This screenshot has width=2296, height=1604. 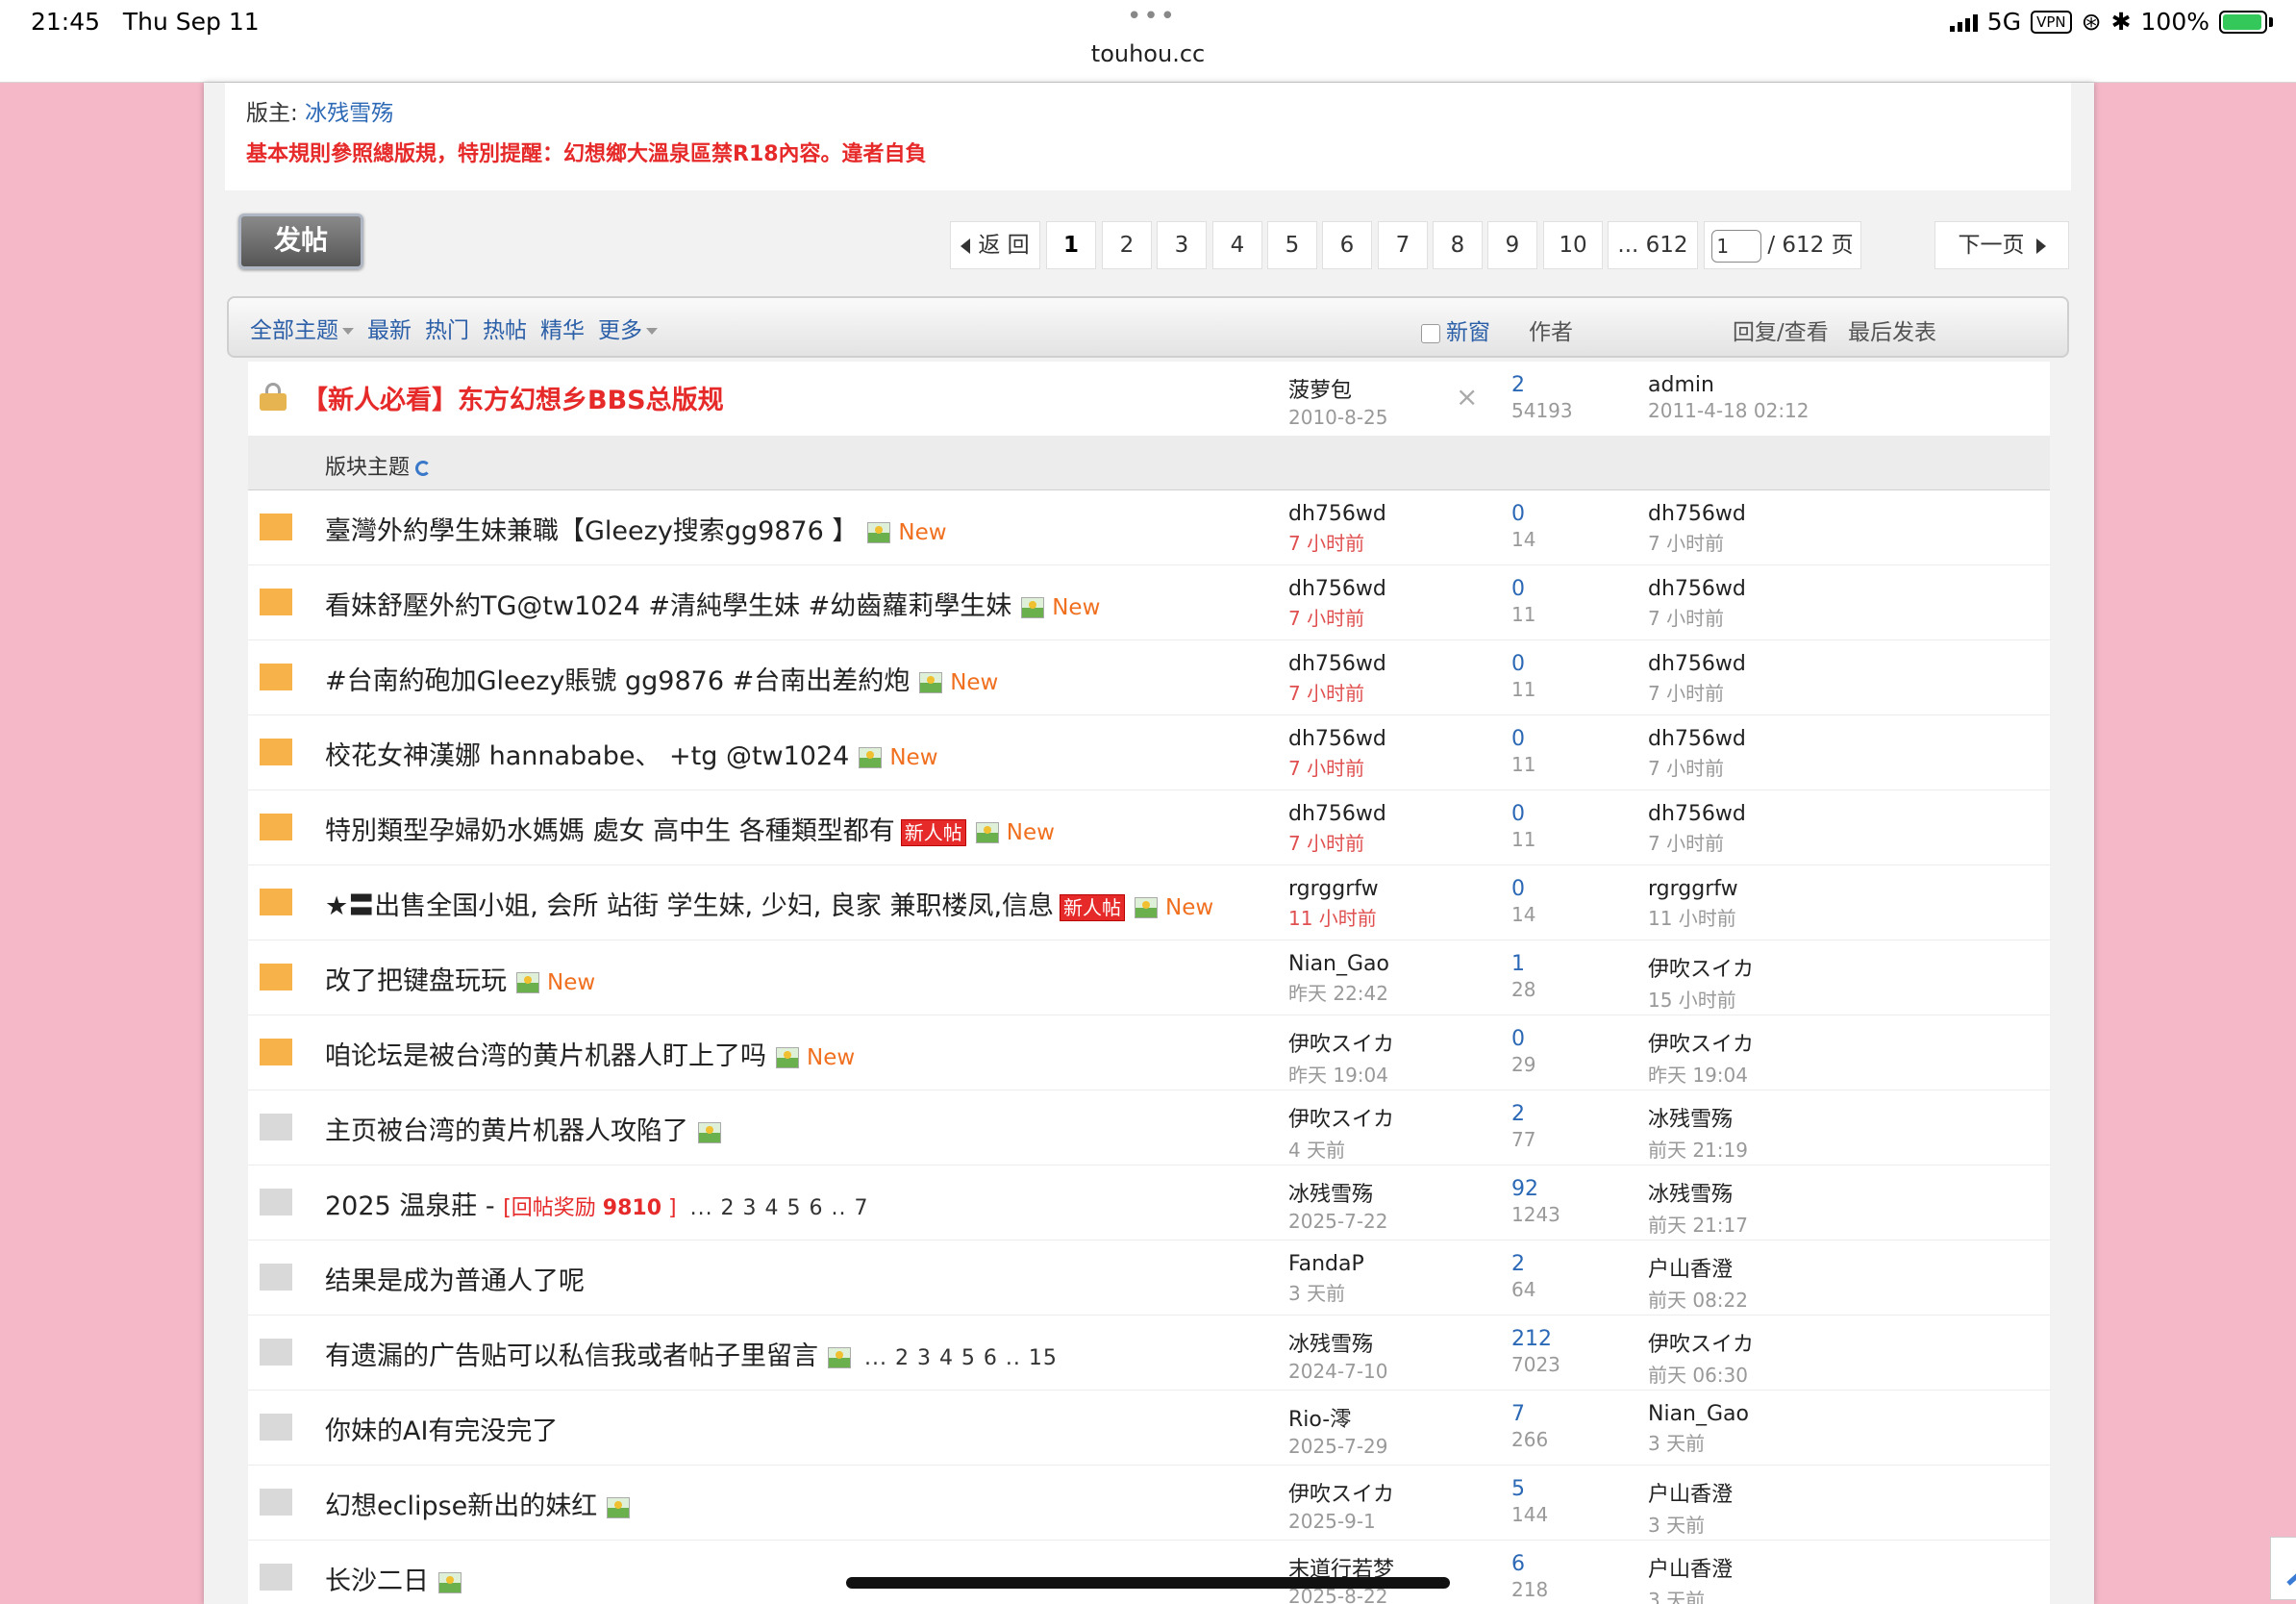 What do you see at coordinates (1728, 397) in the screenshot?
I see `thread-last-post: admin 2011-4-18 02:12` at bounding box center [1728, 397].